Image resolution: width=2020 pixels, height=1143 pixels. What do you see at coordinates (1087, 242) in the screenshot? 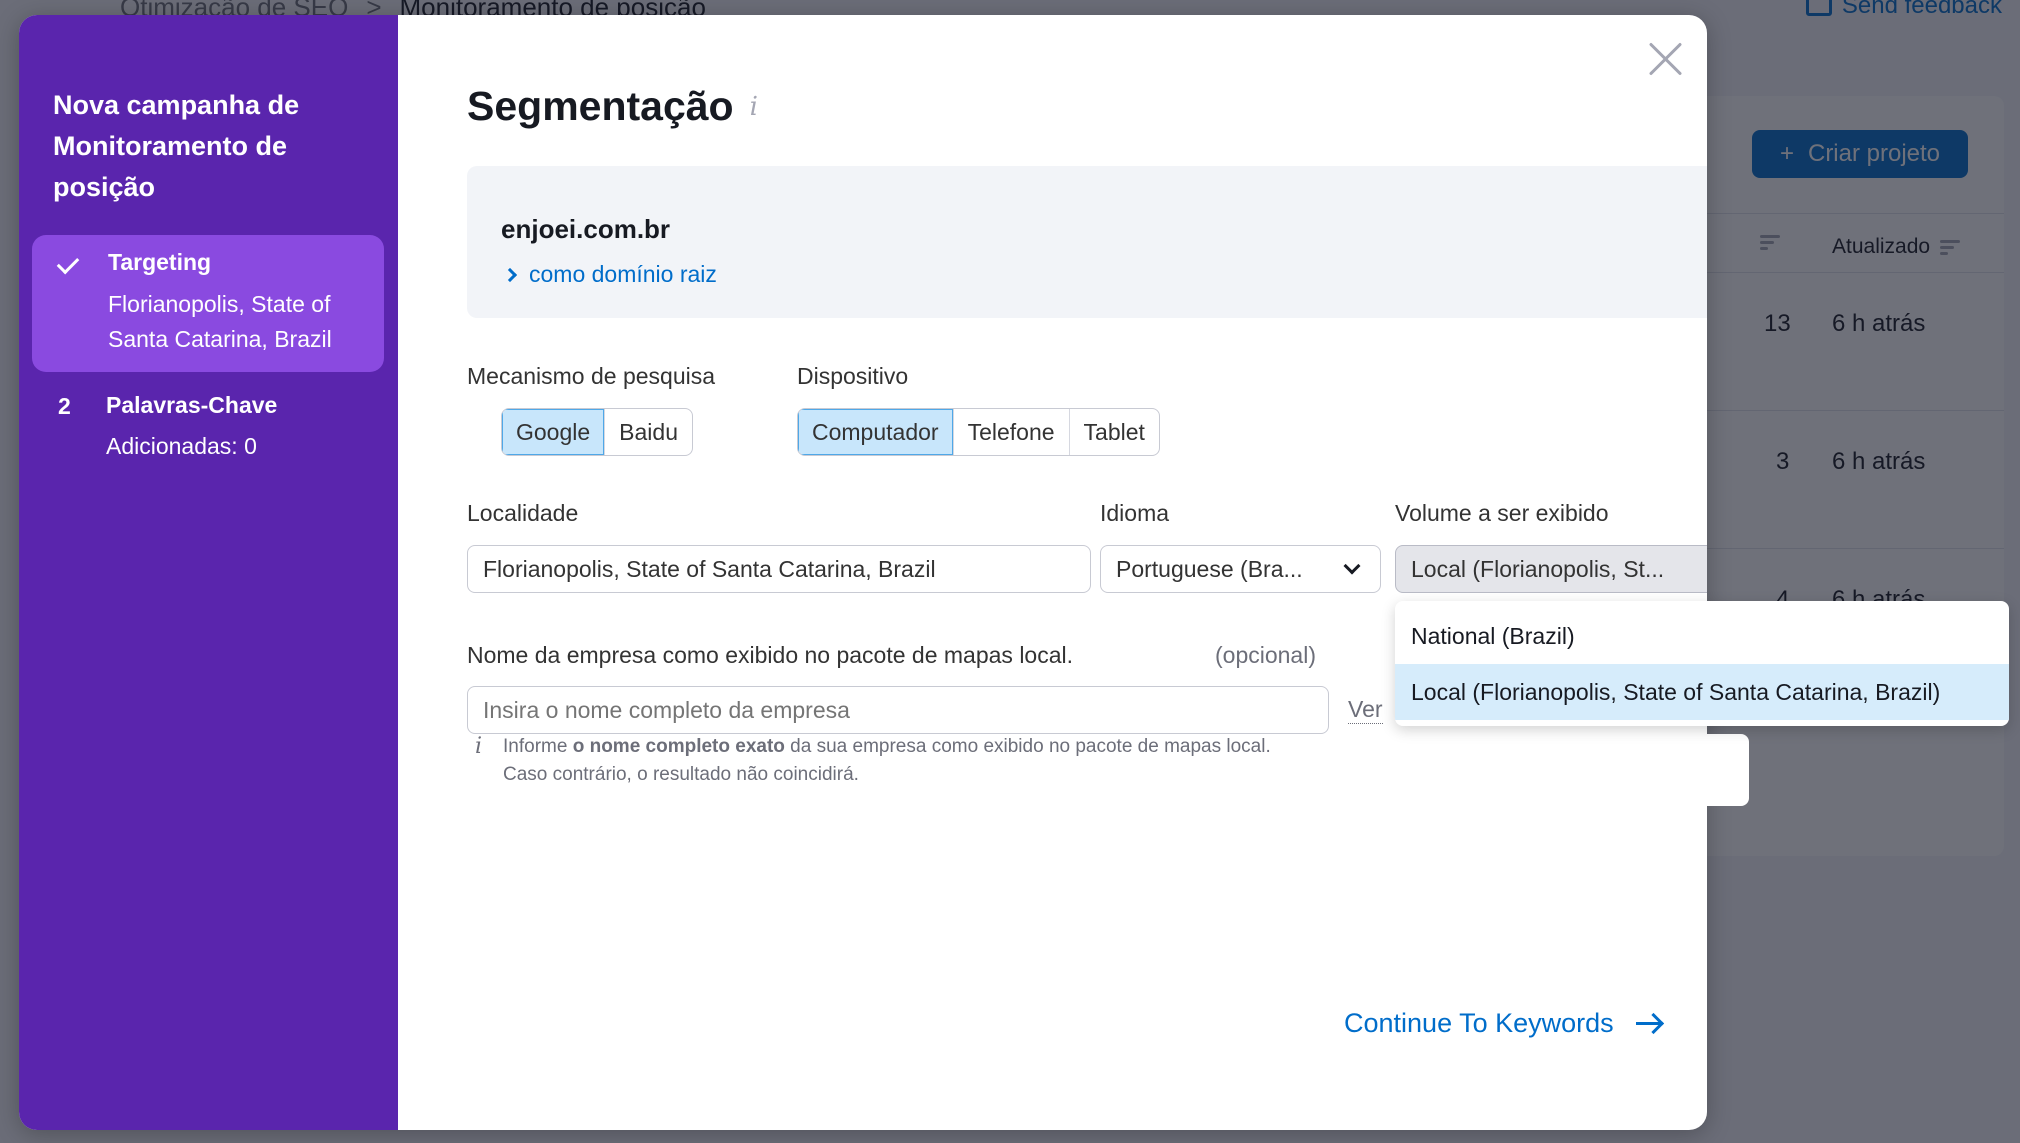
I see `domain-box: enjoei.com.br como domínio raiz` at bounding box center [1087, 242].